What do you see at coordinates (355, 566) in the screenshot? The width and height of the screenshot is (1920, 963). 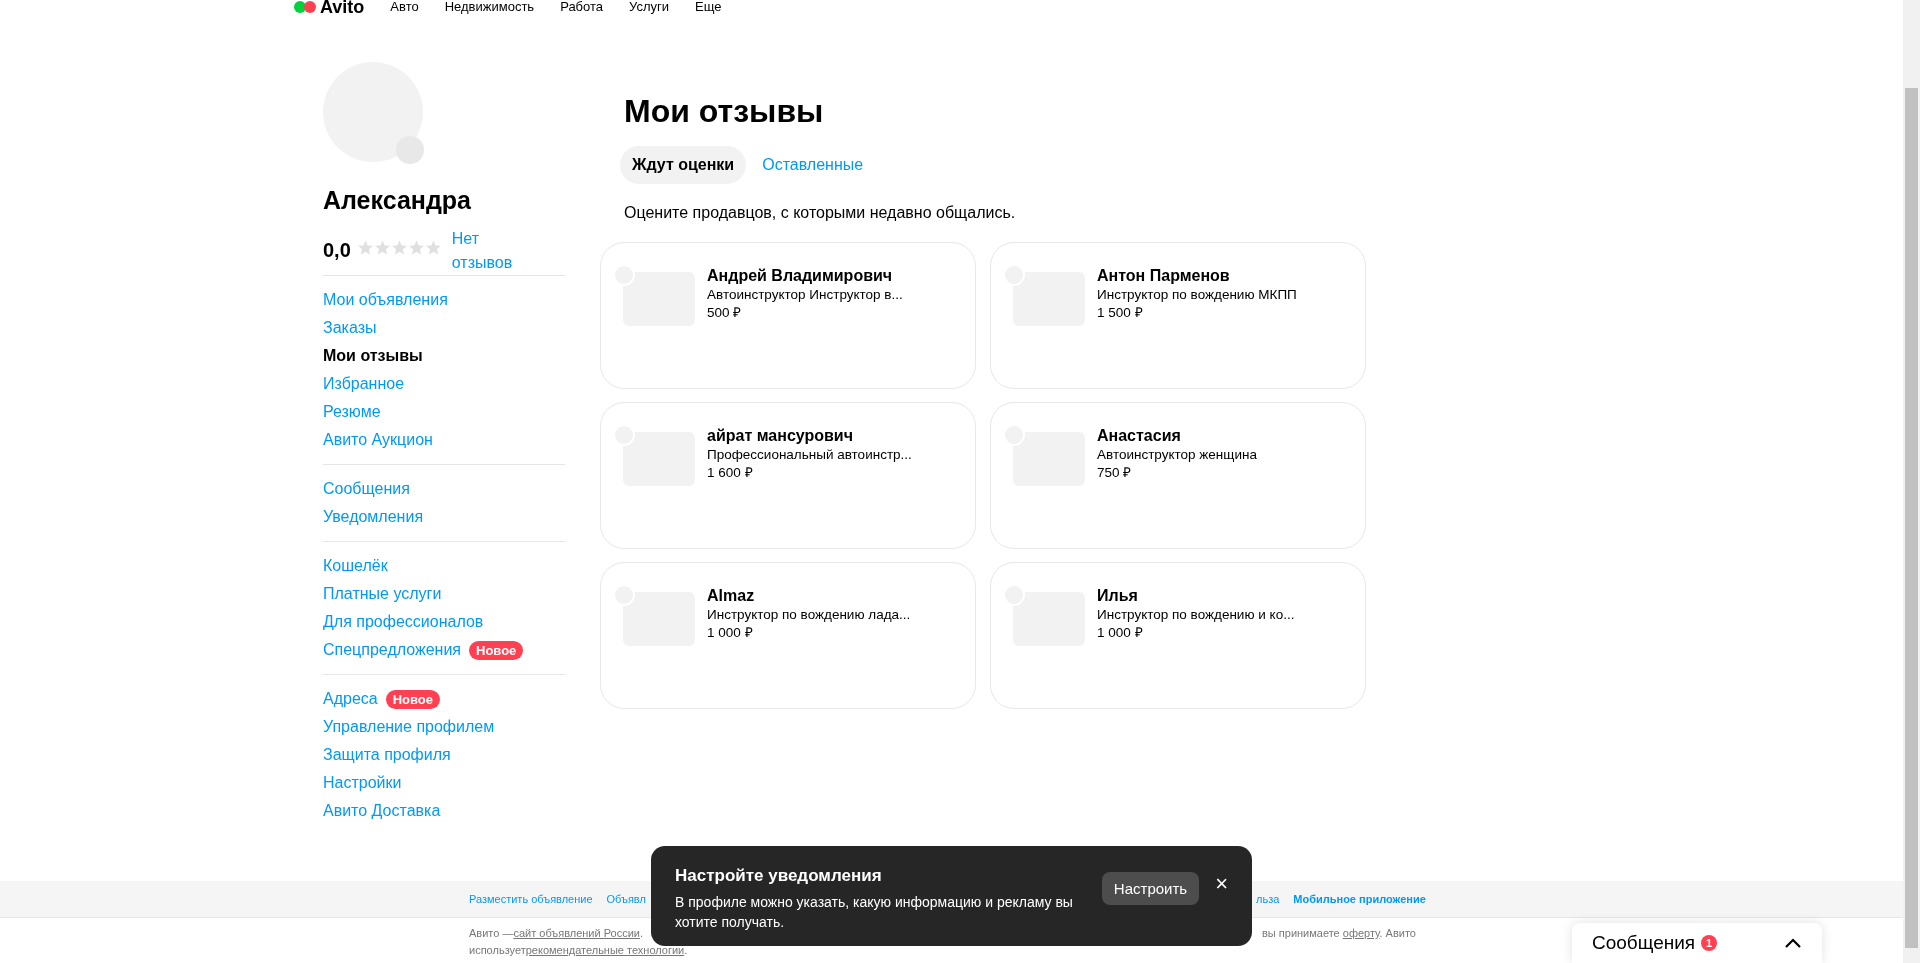 I see `sidebar-item: Кошелёк` at bounding box center [355, 566].